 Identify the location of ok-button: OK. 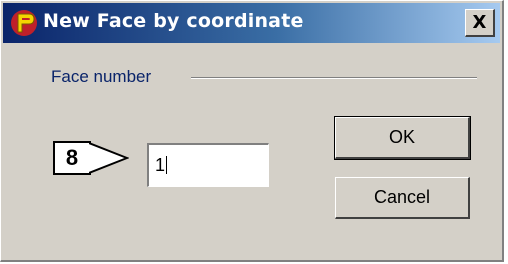
(402, 138).